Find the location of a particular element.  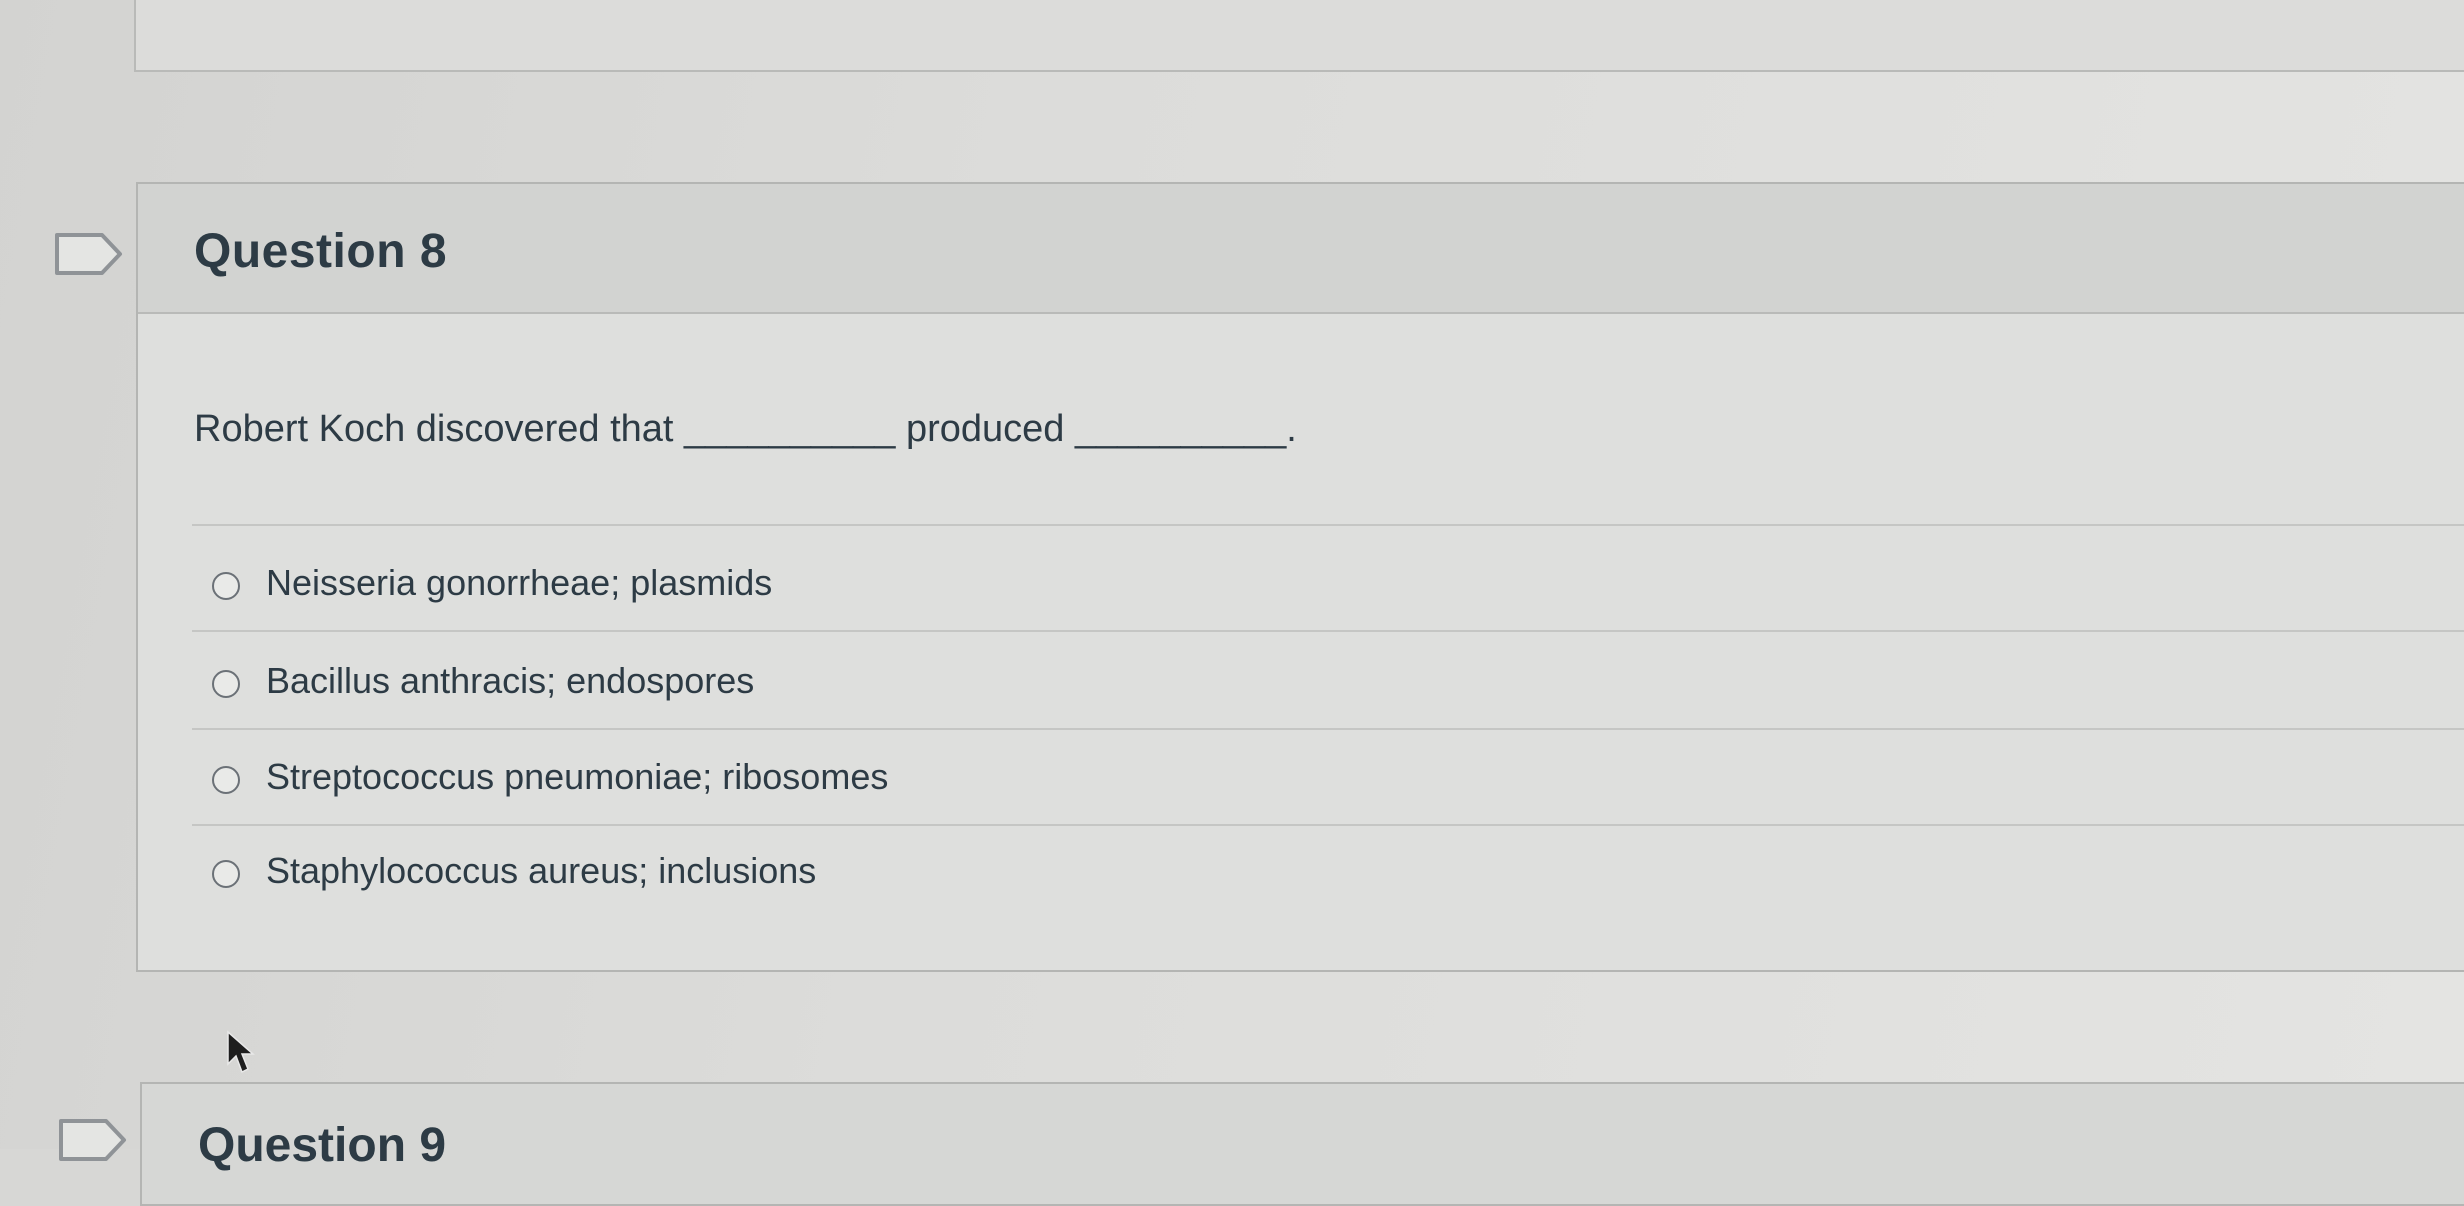

answer-option: Streptococcus pneumoniae; ribosomes is located at coordinates (1328, 777).